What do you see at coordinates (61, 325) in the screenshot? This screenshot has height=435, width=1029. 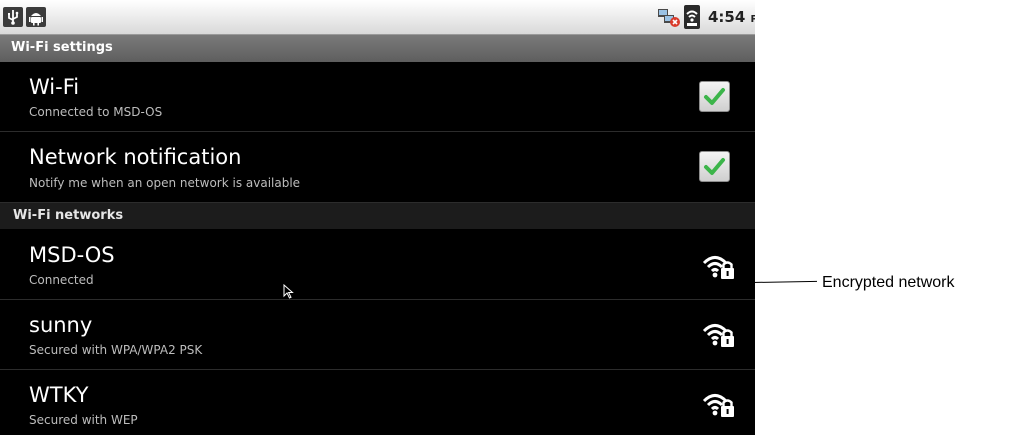 I see `network-ssid: sunny` at bounding box center [61, 325].